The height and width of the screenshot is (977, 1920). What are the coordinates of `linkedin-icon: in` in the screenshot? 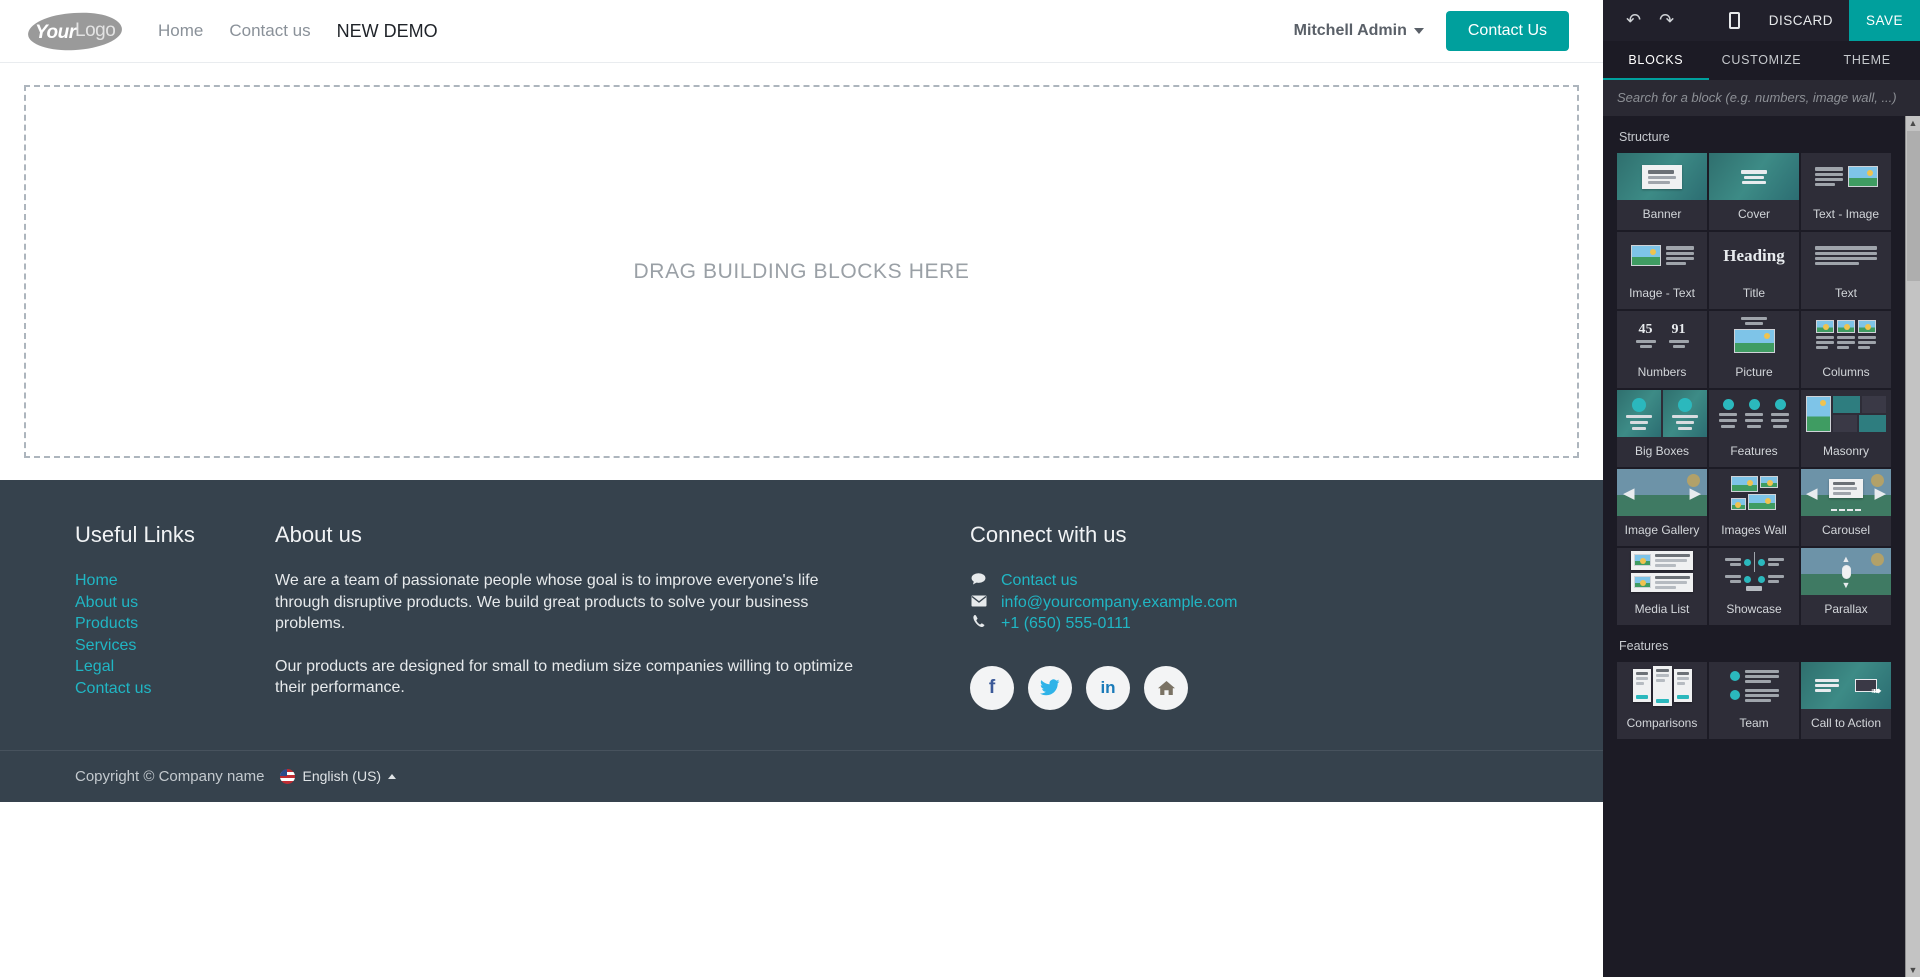 It's located at (1108, 687).